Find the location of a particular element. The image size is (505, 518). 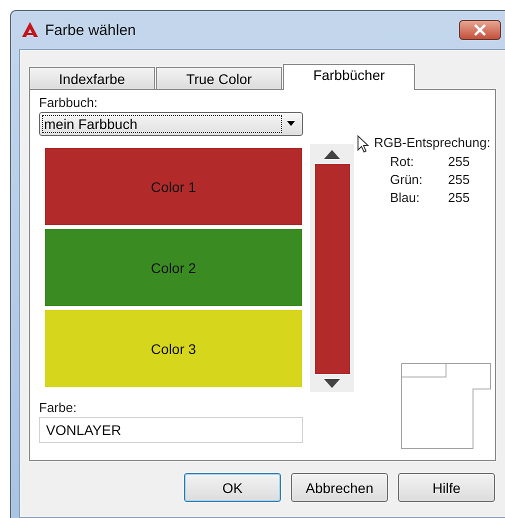

color-swatch: Color 2 is located at coordinates (173, 267).